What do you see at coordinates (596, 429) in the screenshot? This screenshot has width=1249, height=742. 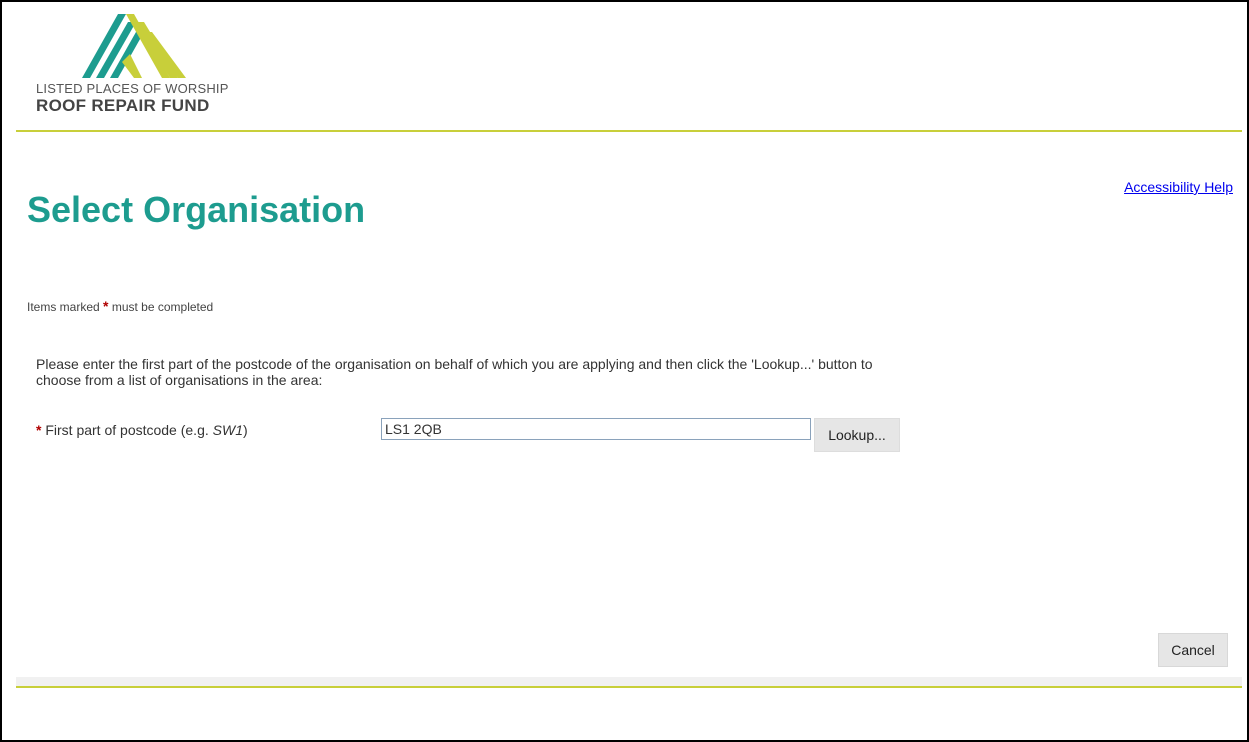 I see `postcode-input` at bounding box center [596, 429].